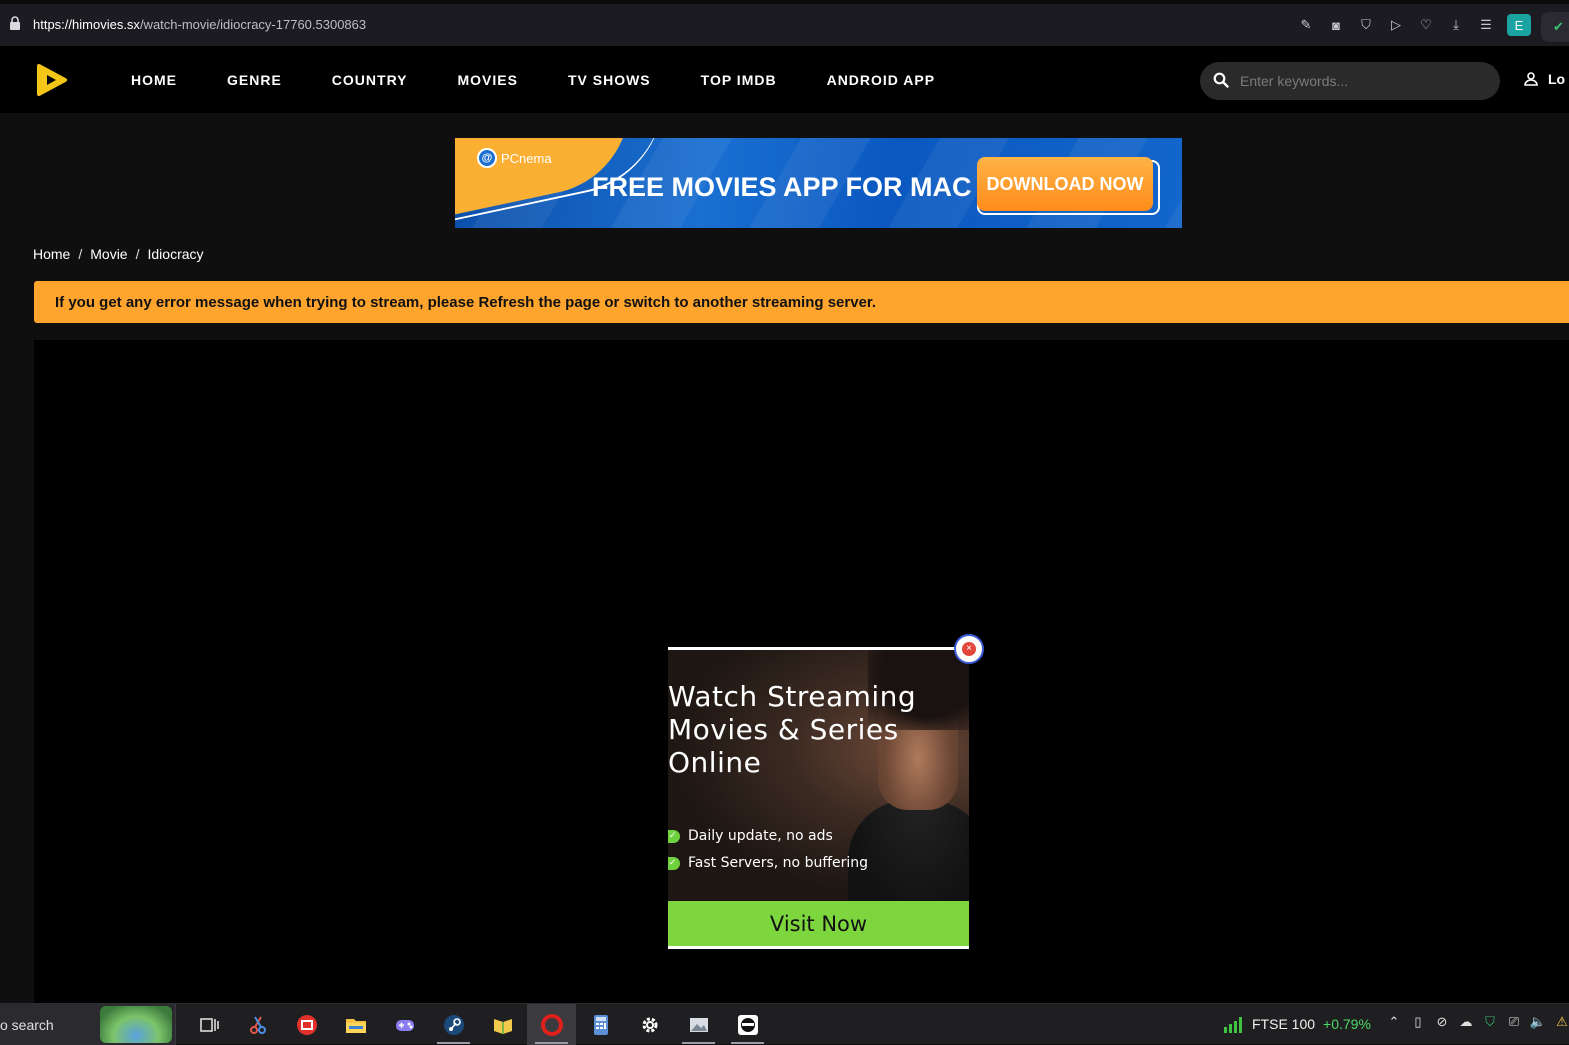 The image size is (1569, 1045). I want to click on taskbar-app-gamepad, so click(404, 1024).